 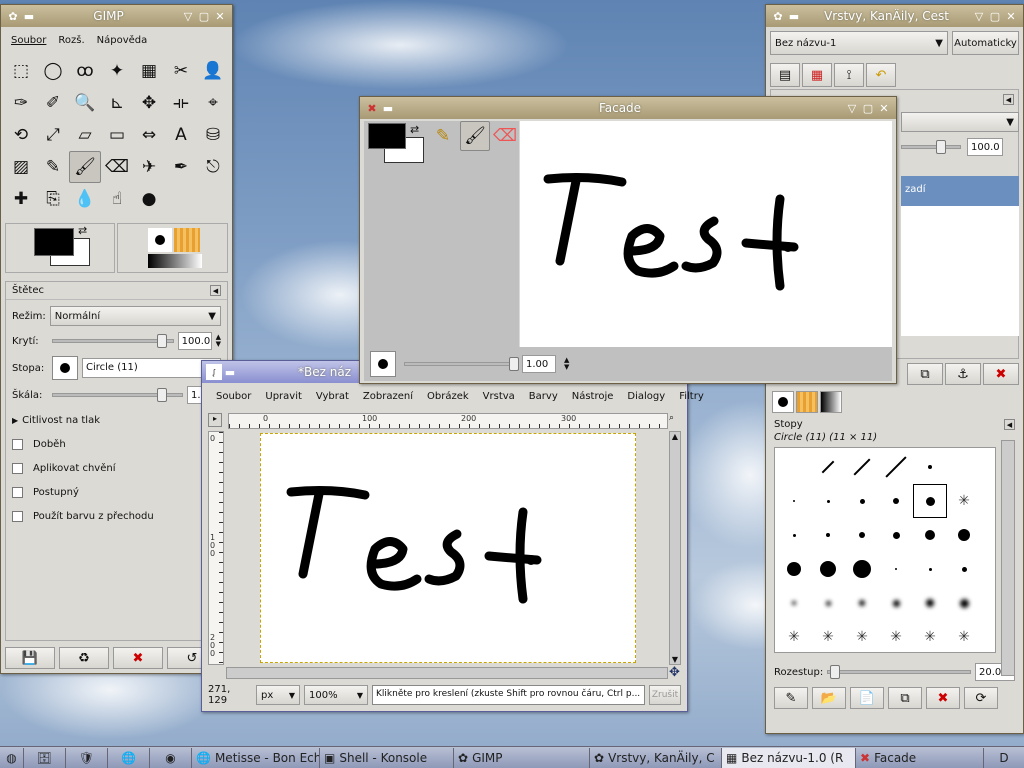 I want to click on spin-arrows-icon: ▲ ▼, so click(x=218, y=341).